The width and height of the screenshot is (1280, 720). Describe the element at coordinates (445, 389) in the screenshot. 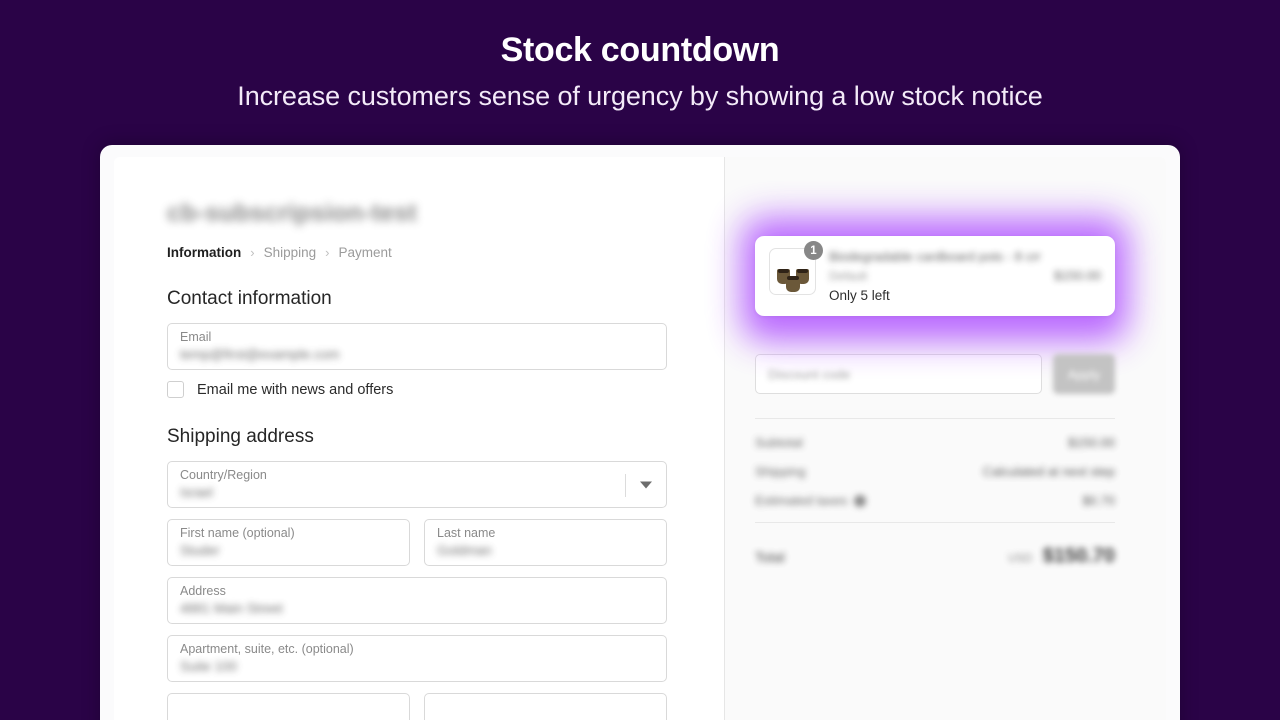

I see `newsletter-checkbox-row: Email me with news and offers` at that location.